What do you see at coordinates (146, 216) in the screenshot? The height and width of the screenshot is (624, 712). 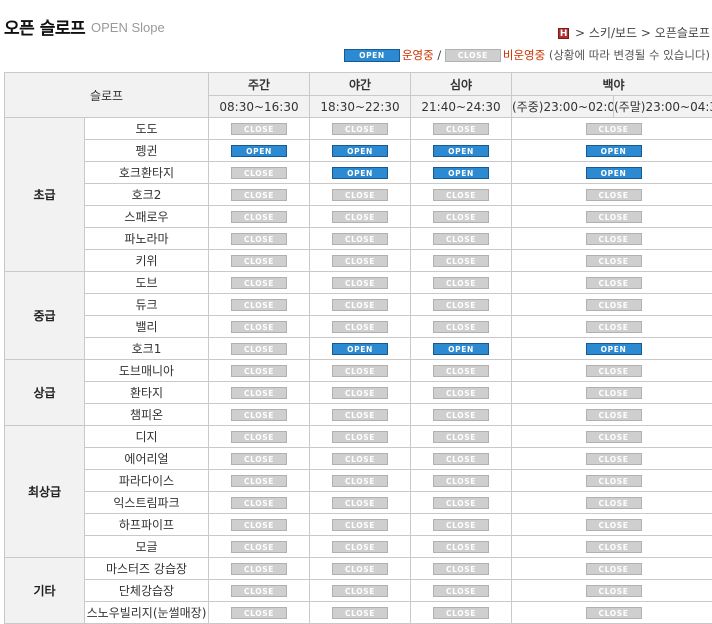 I see `slope-name: 스패로우` at bounding box center [146, 216].